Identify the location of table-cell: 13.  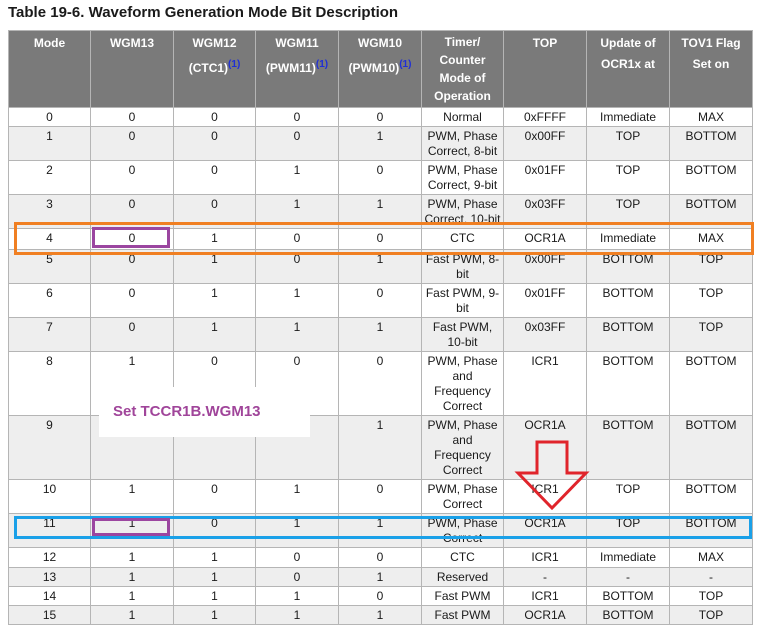
(49, 577).